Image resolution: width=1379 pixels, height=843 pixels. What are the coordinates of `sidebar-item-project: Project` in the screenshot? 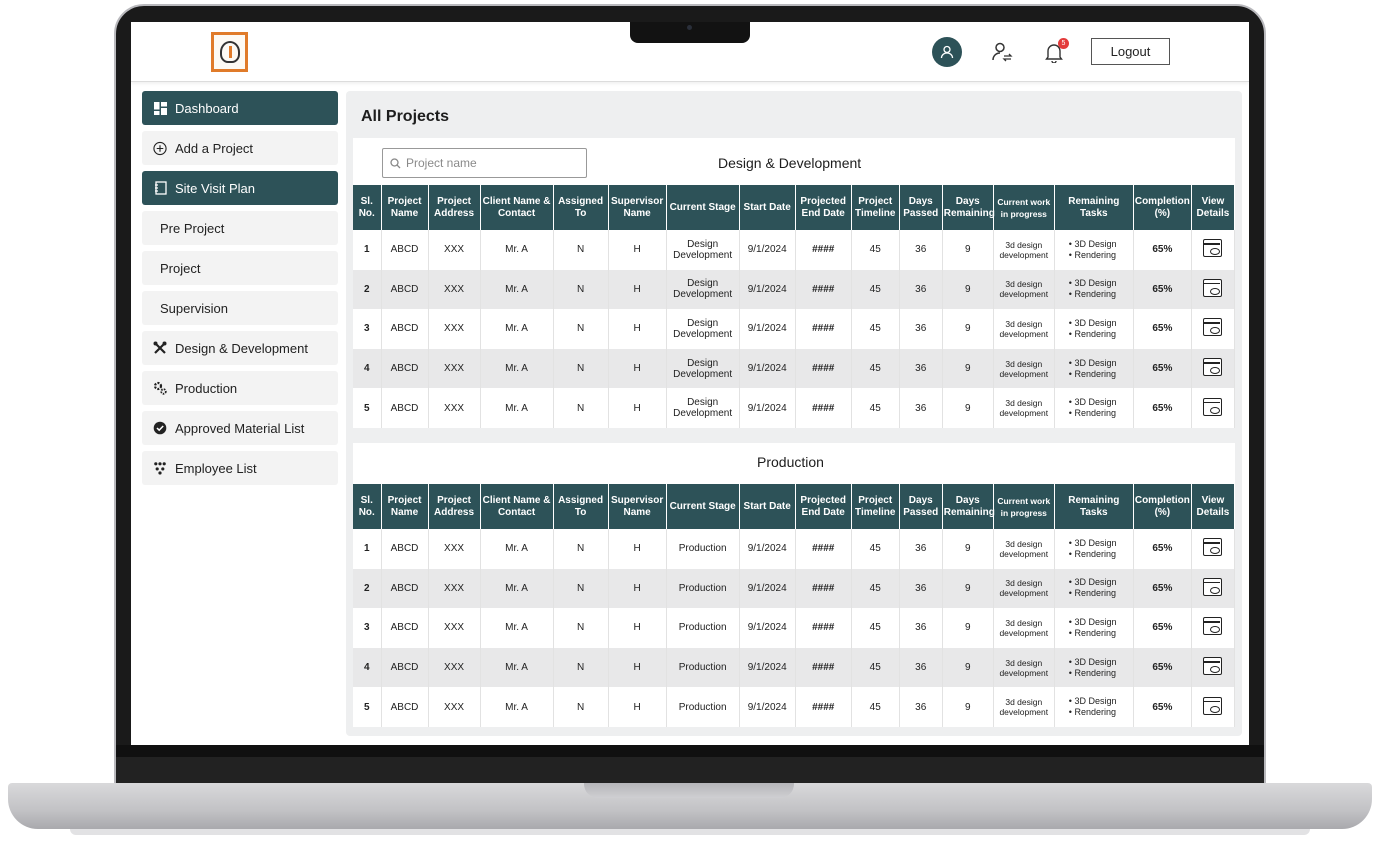 It's located at (240, 268).